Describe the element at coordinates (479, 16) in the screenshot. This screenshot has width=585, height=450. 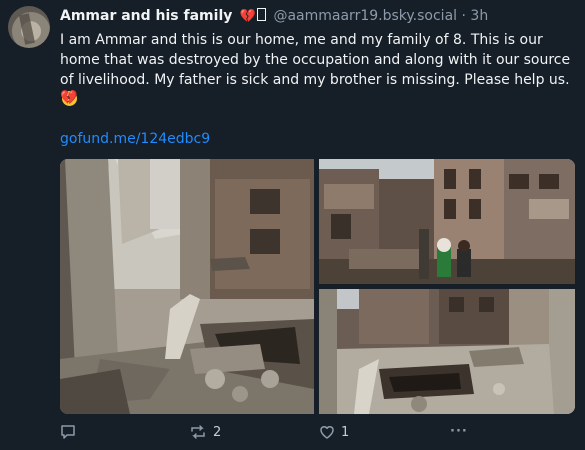
I see `post-time: 3h` at that location.